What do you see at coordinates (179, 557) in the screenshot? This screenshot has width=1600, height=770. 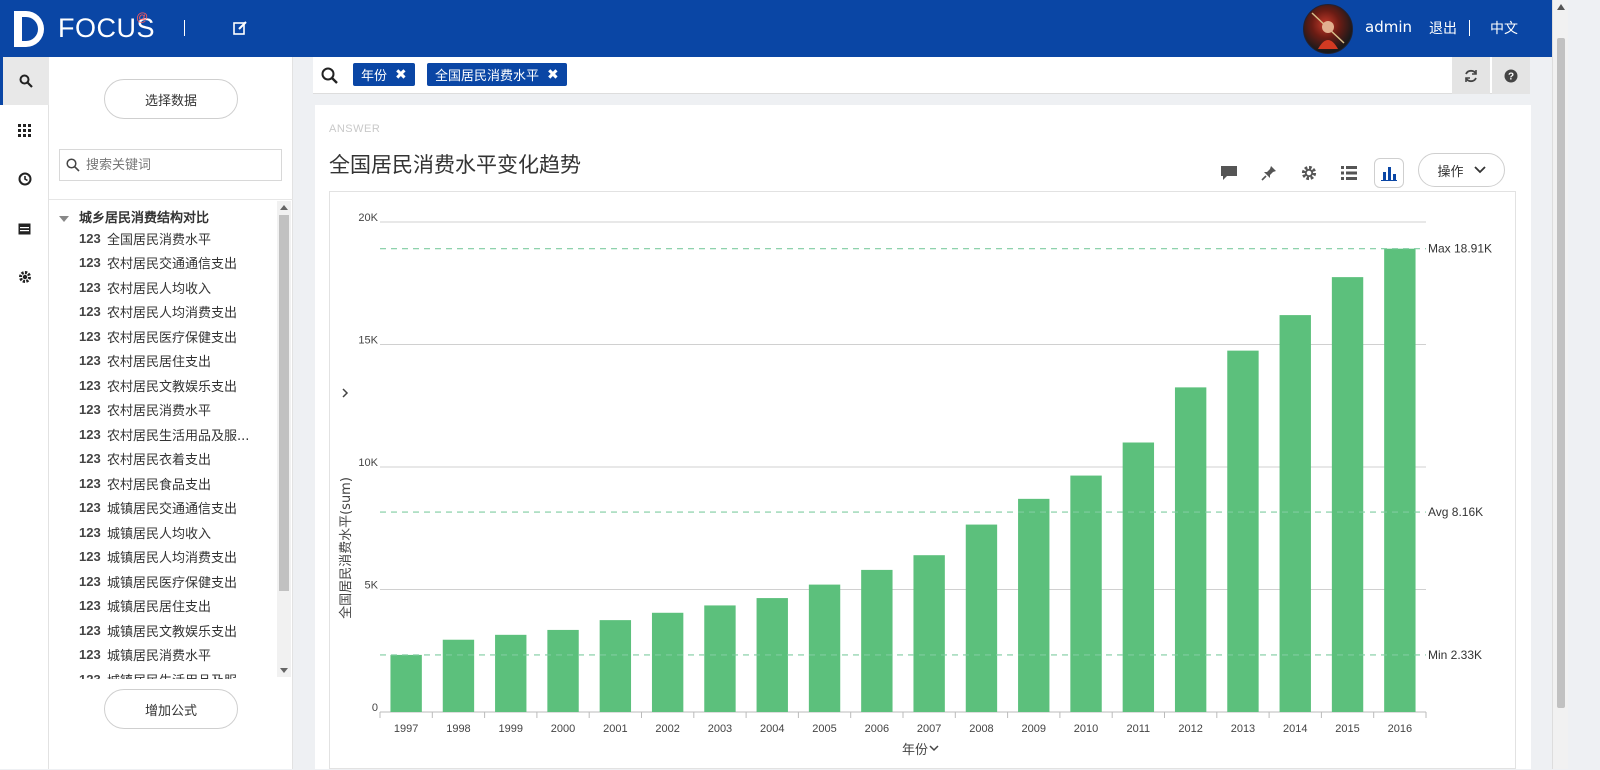 I see `field-list-item: 123 城镇居民人均消费支出` at bounding box center [179, 557].